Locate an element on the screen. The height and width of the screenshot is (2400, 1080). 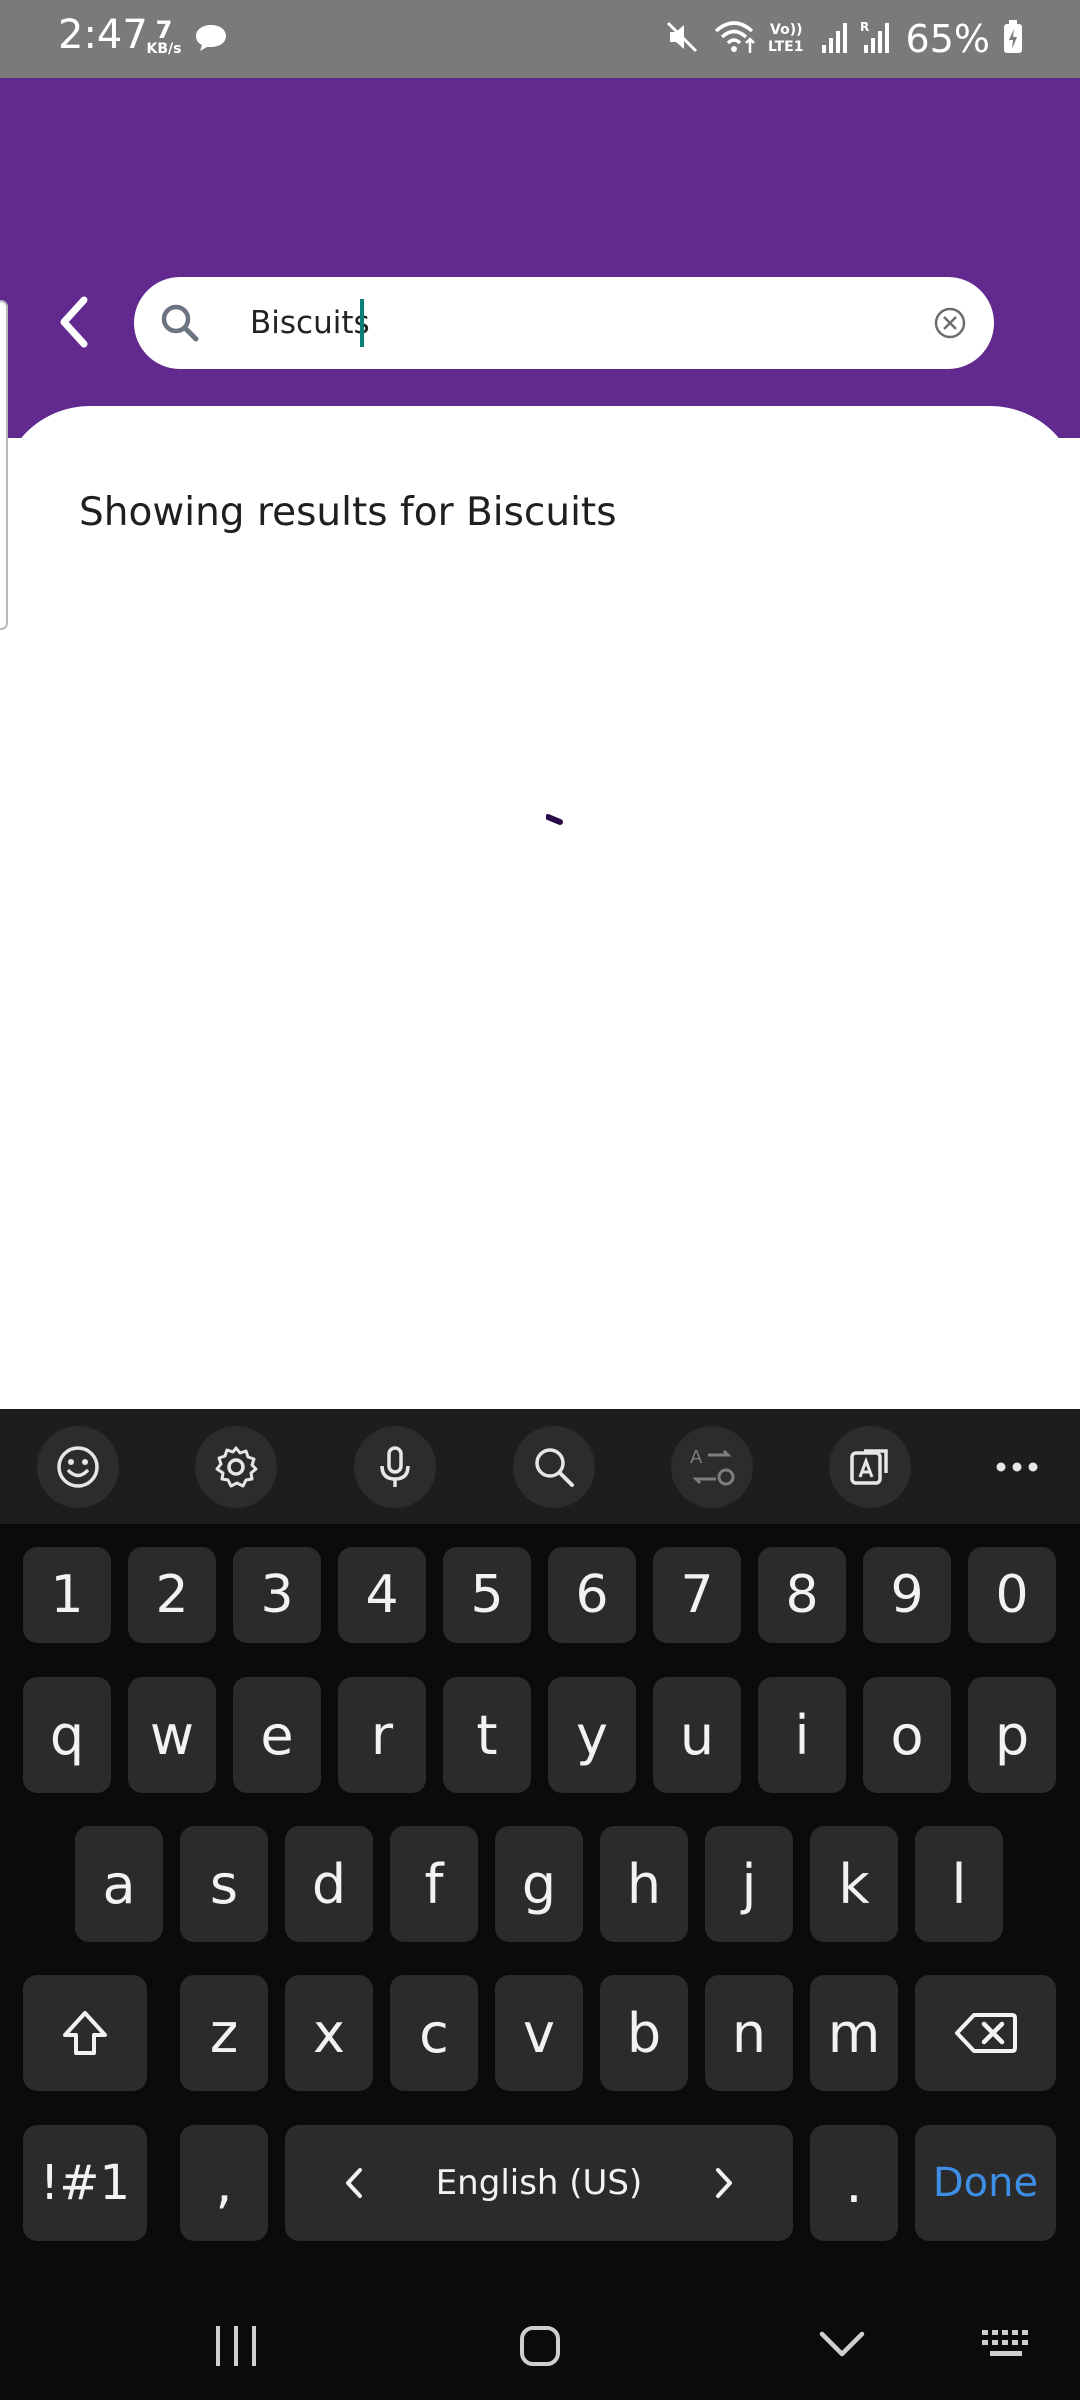
status-bar: 2:47 7 KB/s Vo)) LTE1 R 65% is located at coordinates (540, 39).